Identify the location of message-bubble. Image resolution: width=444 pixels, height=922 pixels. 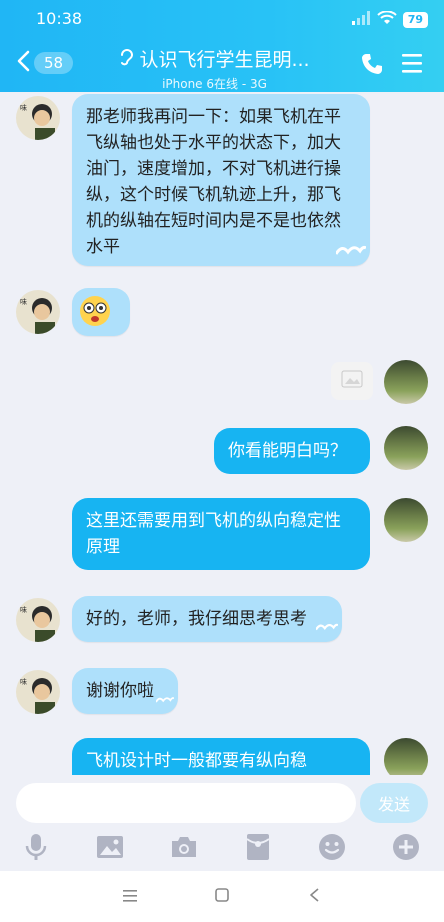
(101, 312).